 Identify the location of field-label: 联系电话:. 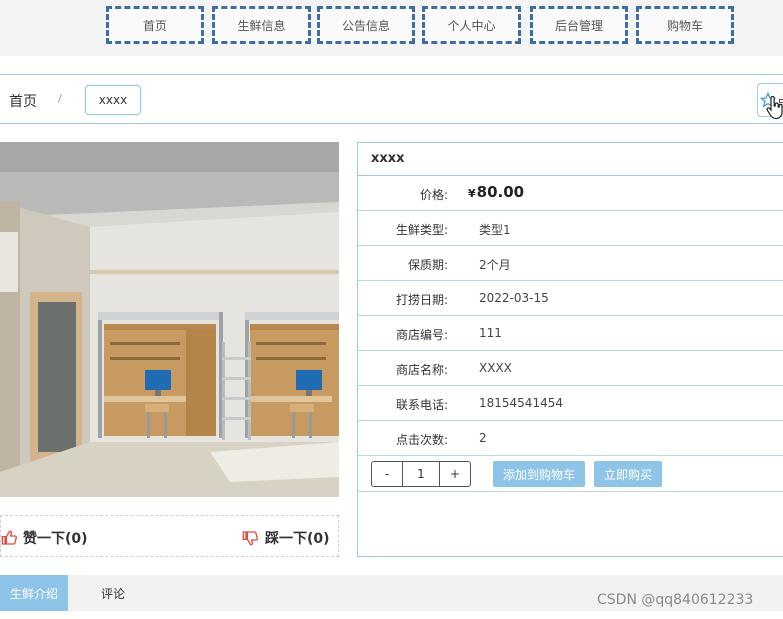
(421, 405).